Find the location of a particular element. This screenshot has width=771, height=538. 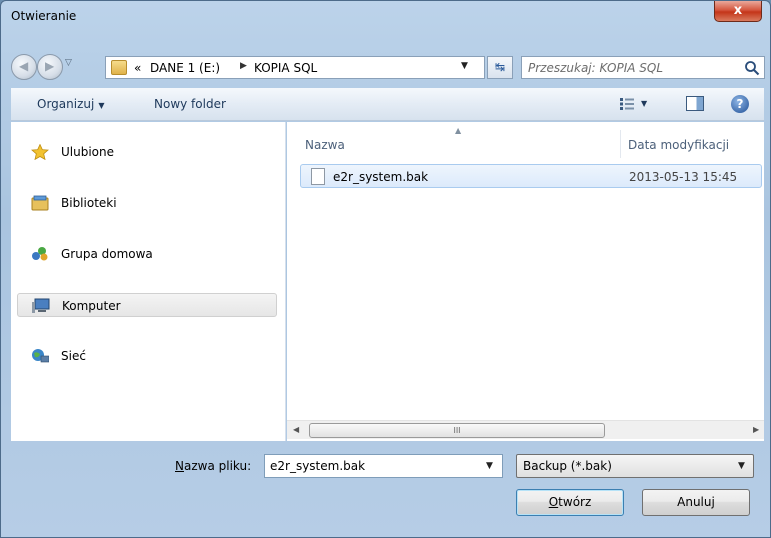

filename-label: Nazwa pliku: is located at coordinates (213, 466).